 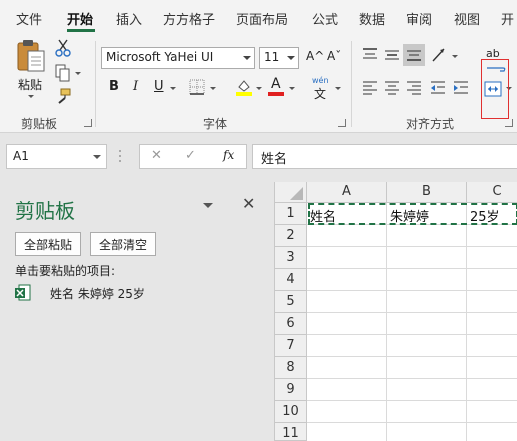 What do you see at coordinates (291, 236) in the screenshot?
I see `row-header: 2` at bounding box center [291, 236].